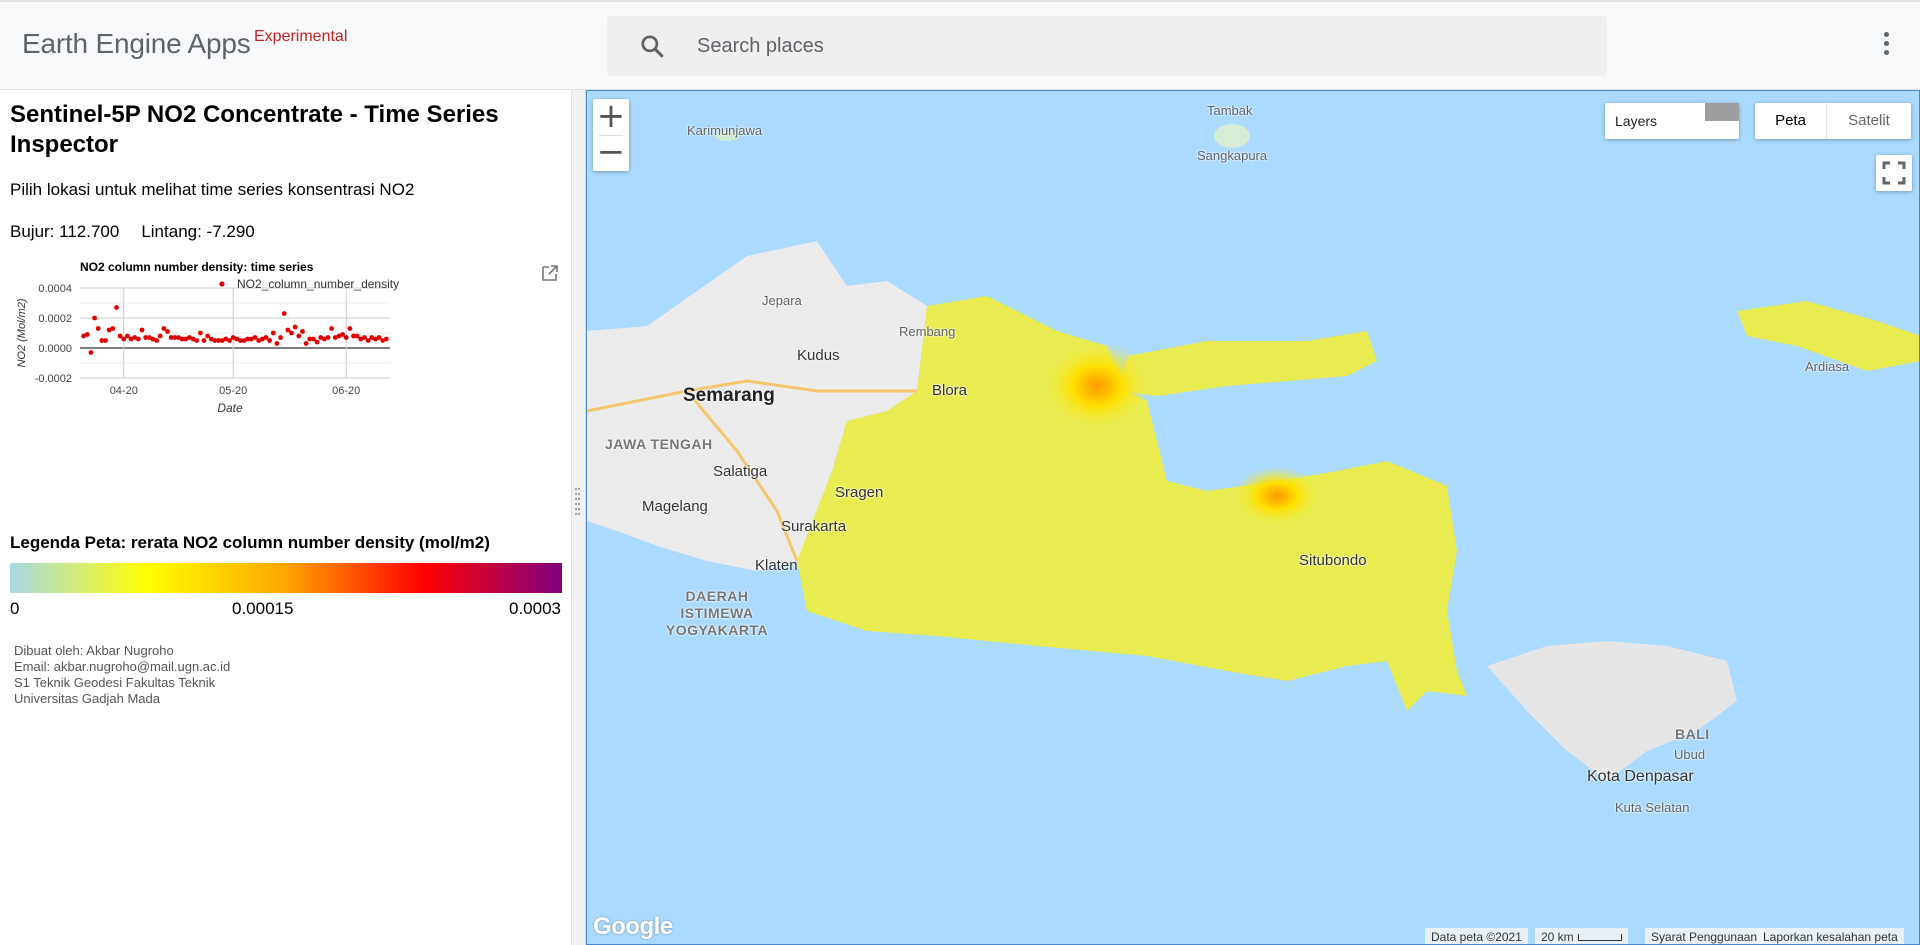 This screenshot has height=945, width=1920. Describe the element at coordinates (346, 391) in the screenshot. I see `chart-x-tick-label: 06-20` at that location.